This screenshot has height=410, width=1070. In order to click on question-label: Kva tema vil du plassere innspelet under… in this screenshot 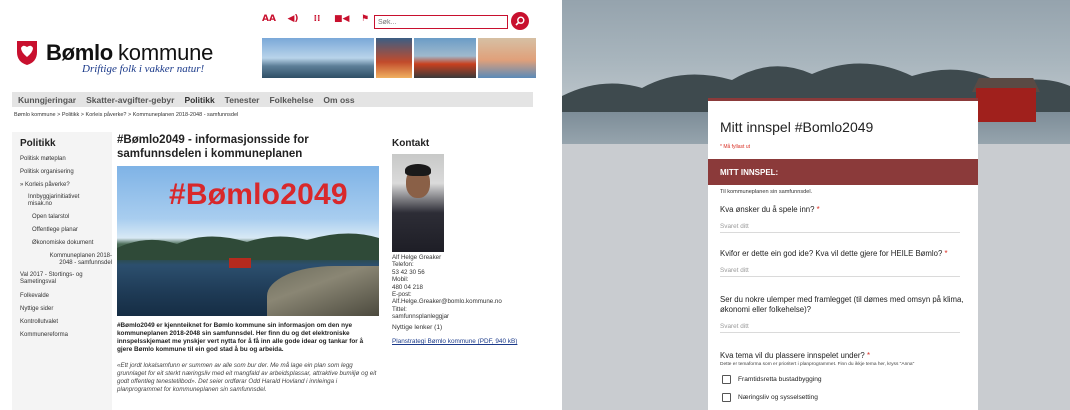, I will do `click(845, 356)`.